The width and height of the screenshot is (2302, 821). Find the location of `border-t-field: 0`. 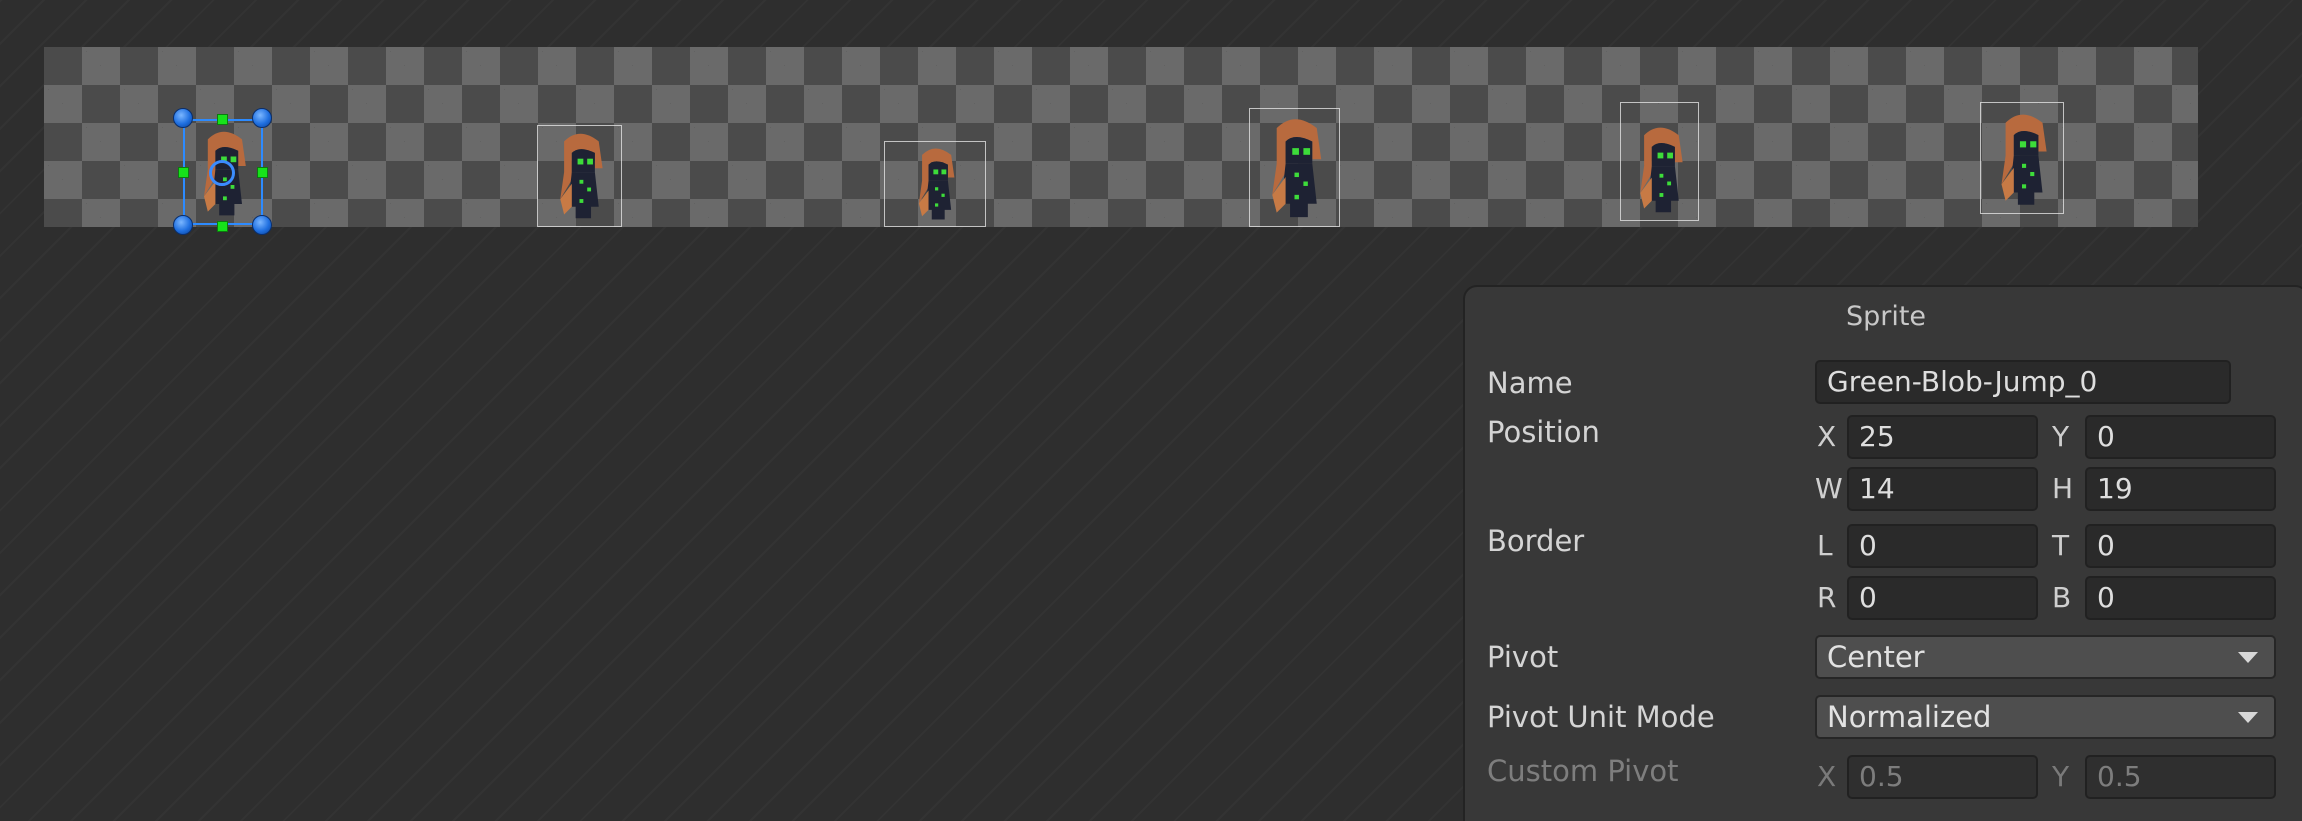

border-t-field: 0 is located at coordinates (2180, 546).